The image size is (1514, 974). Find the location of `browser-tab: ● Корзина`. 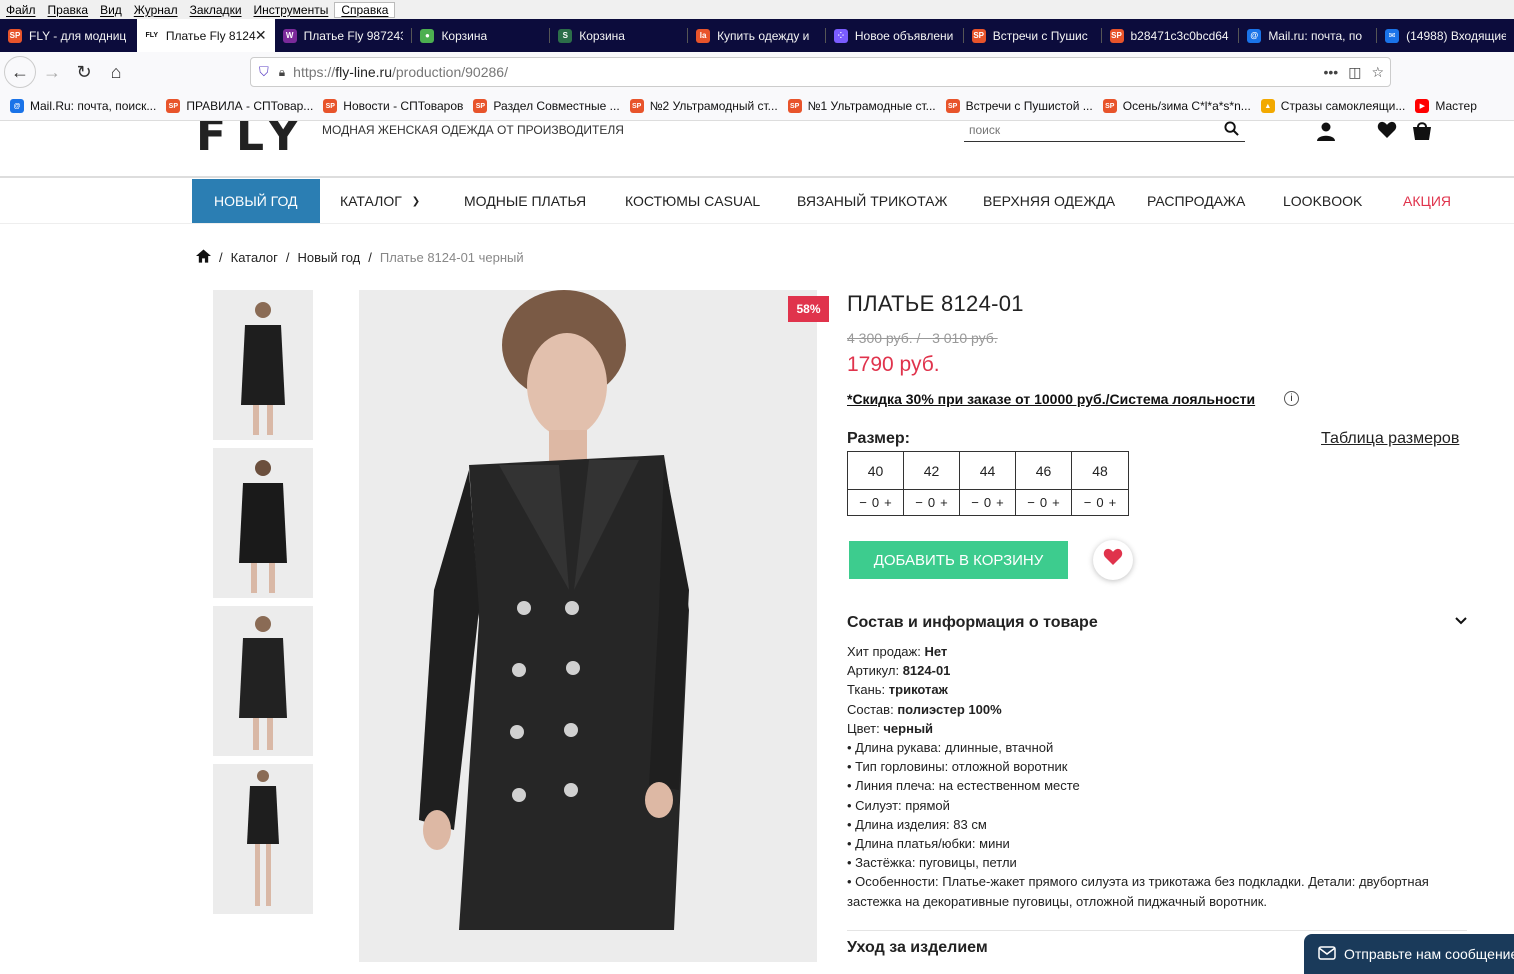

browser-tab: ● Корзина is located at coordinates (480, 35).